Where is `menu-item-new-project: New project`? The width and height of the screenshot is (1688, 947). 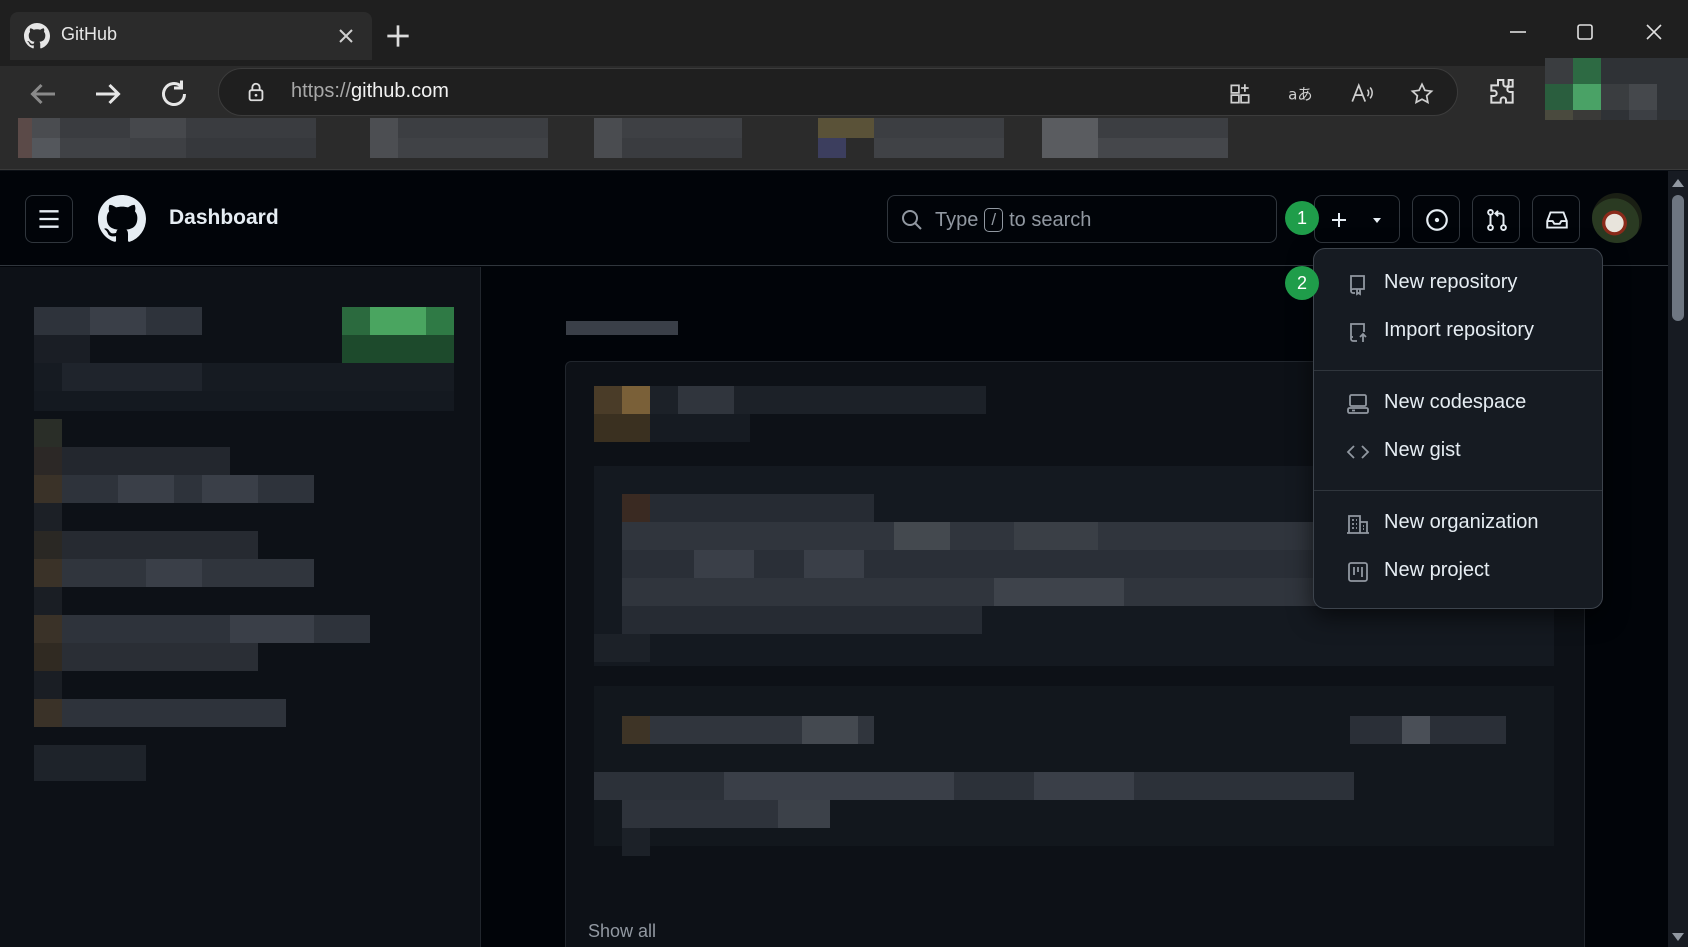 menu-item-new-project: New project is located at coordinates (1458, 571).